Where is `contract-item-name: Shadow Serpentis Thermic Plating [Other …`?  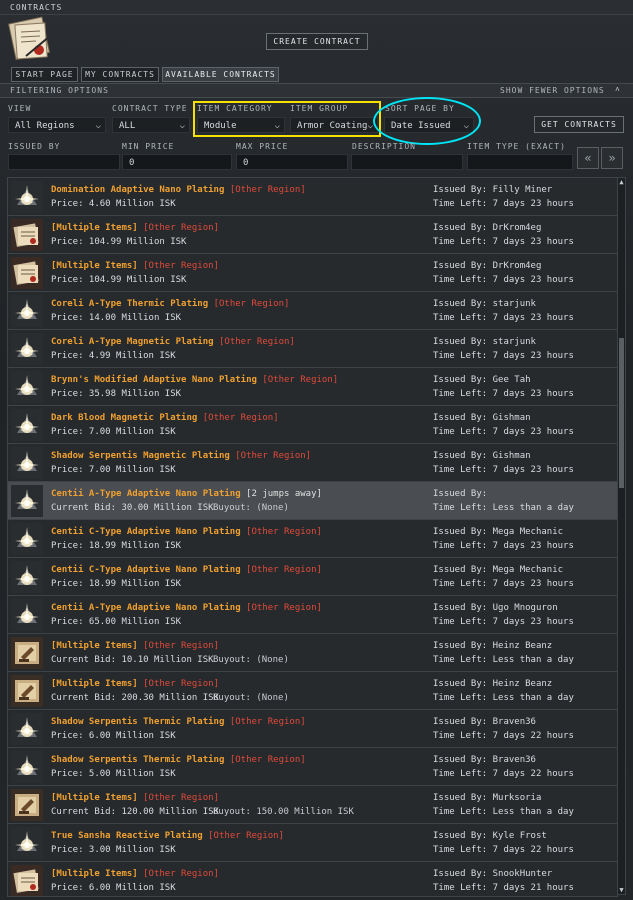 contract-item-name: Shadow Serpentis Thermic Plating [Other … is located at coordinates (178, 760).